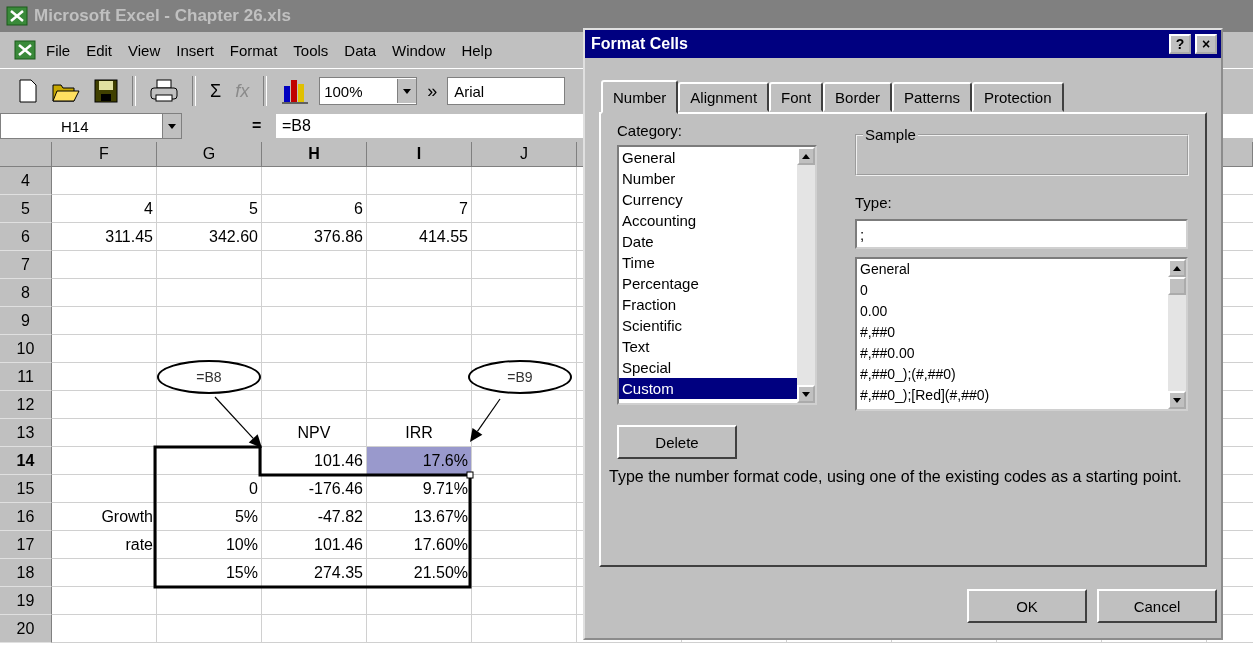 The height and width of the screenshot is (647, 1253). I want to click on type-list: General 0 0.00 #,##0 #,##0.00 #,##0_);(#,##0) #,##0_);[Red](#,##0), so click(1021, 334).